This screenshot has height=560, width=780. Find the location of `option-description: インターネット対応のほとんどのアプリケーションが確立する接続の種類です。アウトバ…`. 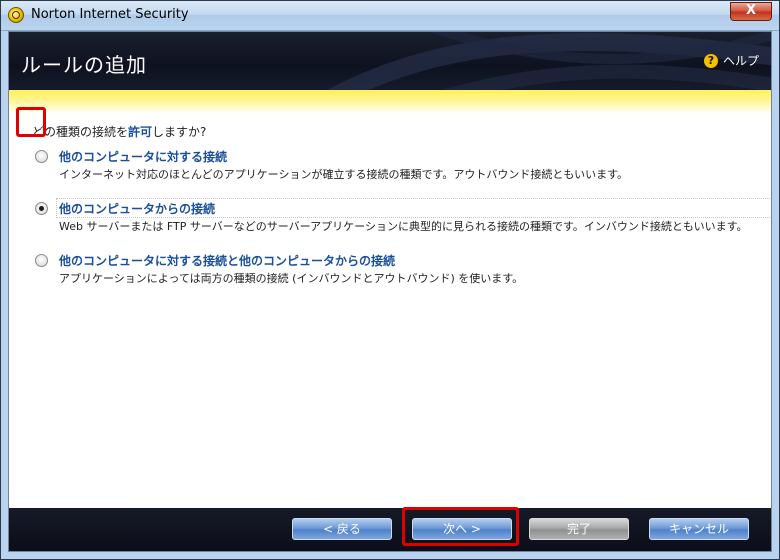

option-description: インターネット対応のほとんどのアプリケーションが確立する接続の種類です。アウトバ… is located at coordinates (344, 174).